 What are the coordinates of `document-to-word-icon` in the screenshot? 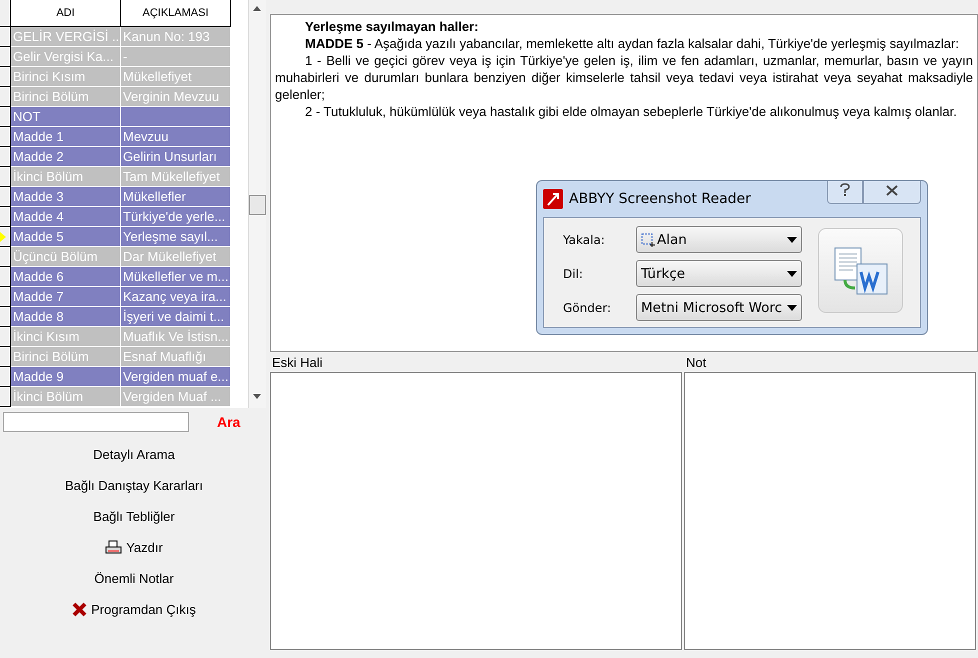 It's located at (860, 271).